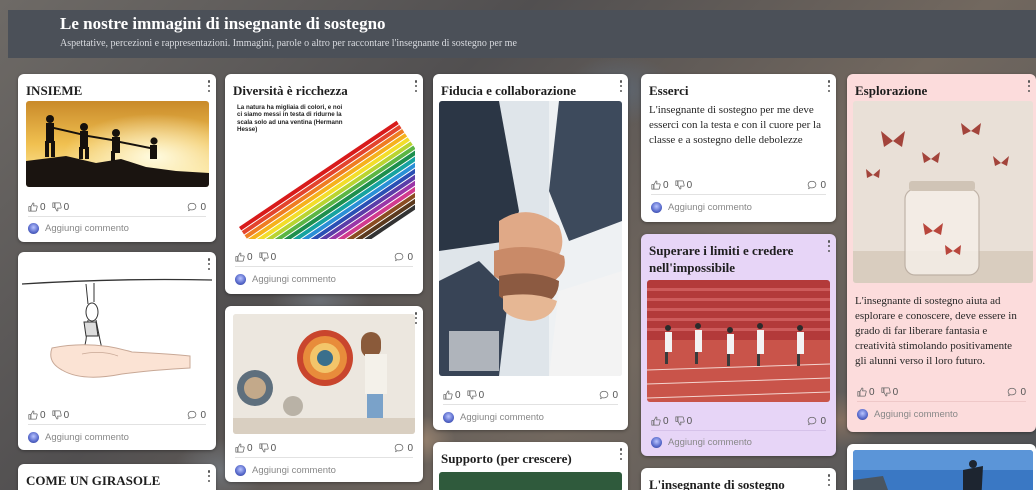 The image size is (1036, 490). What do you see at coordinates (669, 90) in the screenshot?
I see `post-title: Esserci` at bounding box center [669, 90].